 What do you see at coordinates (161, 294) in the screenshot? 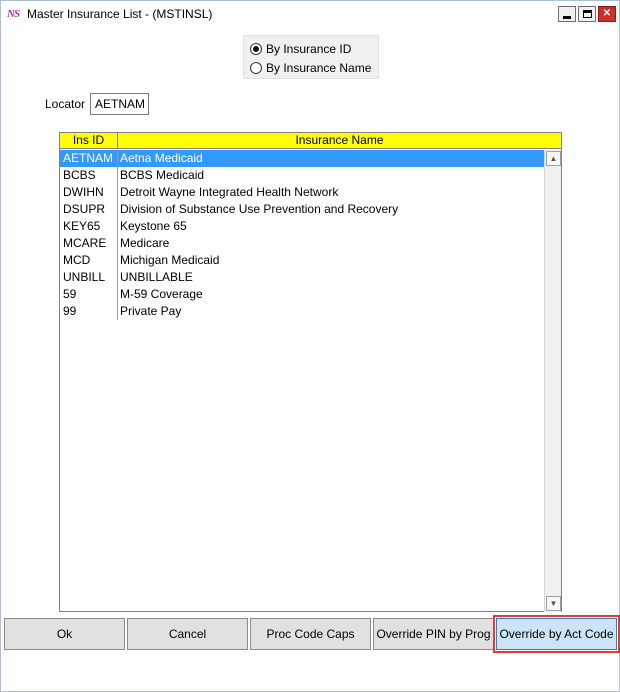
I see `cell-insurance-name: M-59 Coverage` at bounding box center [161, 294].